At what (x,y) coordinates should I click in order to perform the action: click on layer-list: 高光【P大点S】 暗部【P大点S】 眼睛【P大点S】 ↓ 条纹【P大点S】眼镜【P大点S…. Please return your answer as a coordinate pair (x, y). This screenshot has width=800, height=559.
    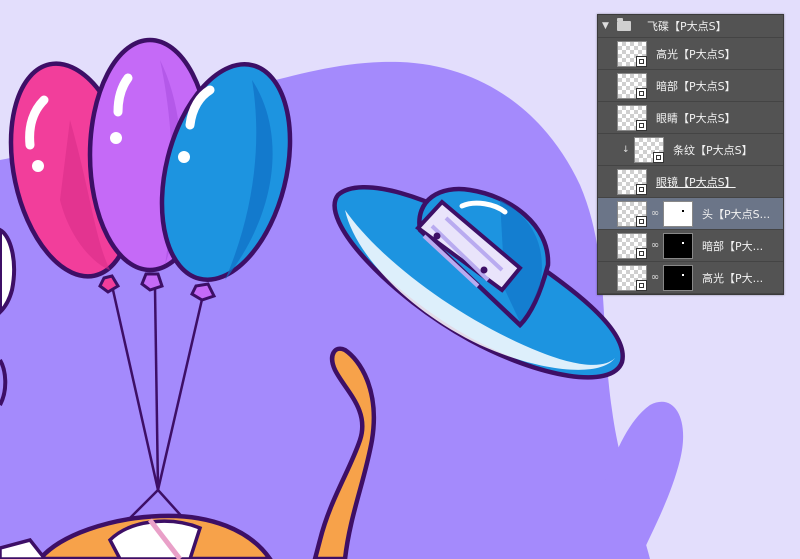
    Looking at the image, I should click on (690, 166).